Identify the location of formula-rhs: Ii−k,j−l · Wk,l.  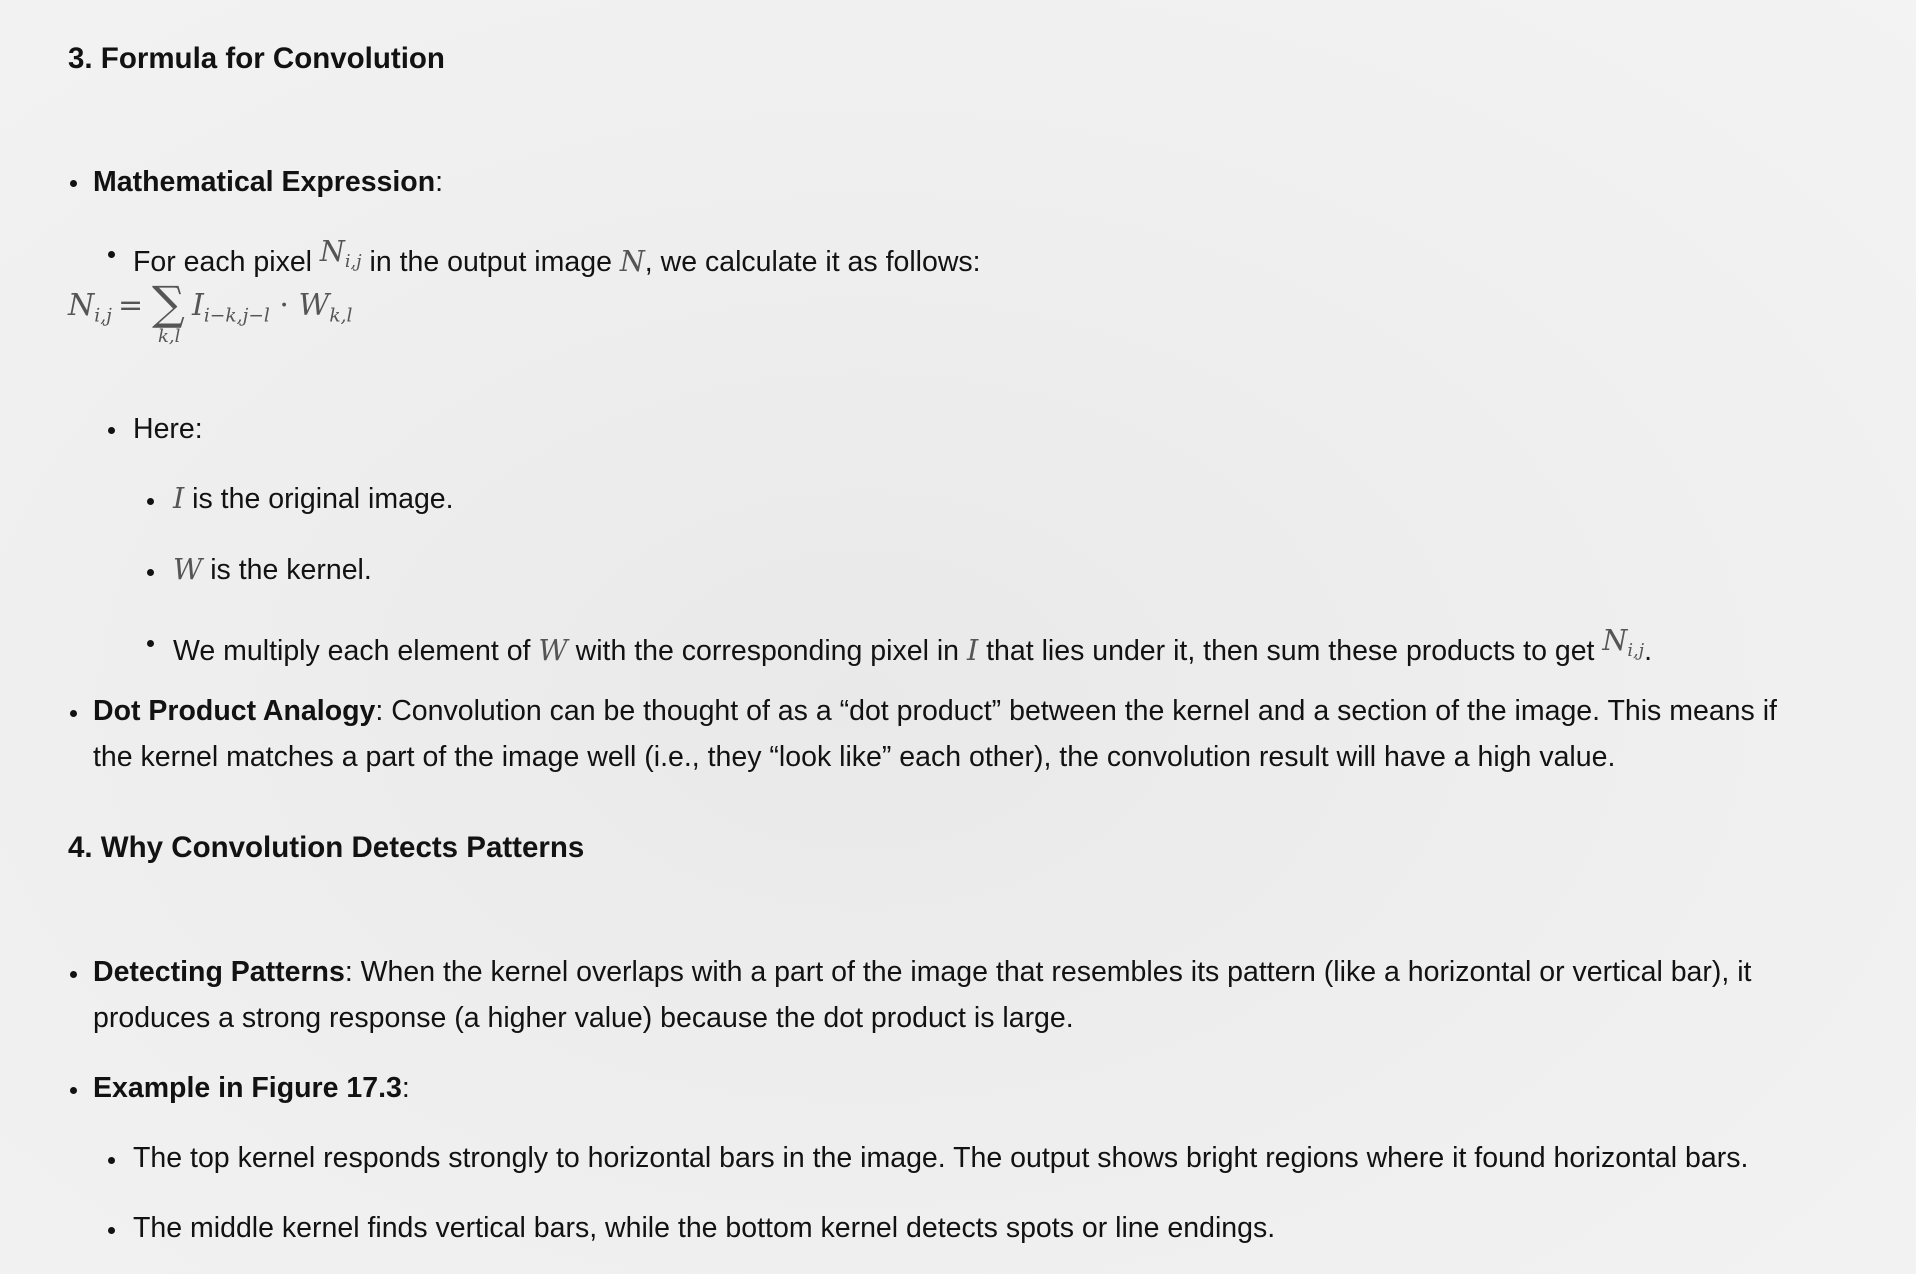
(272, 307).